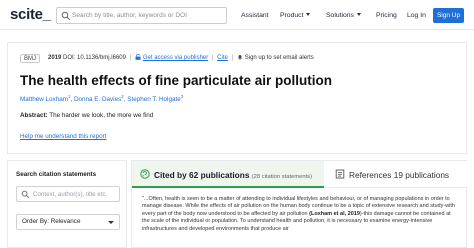  I want to click on search-box, so click(141, 15).